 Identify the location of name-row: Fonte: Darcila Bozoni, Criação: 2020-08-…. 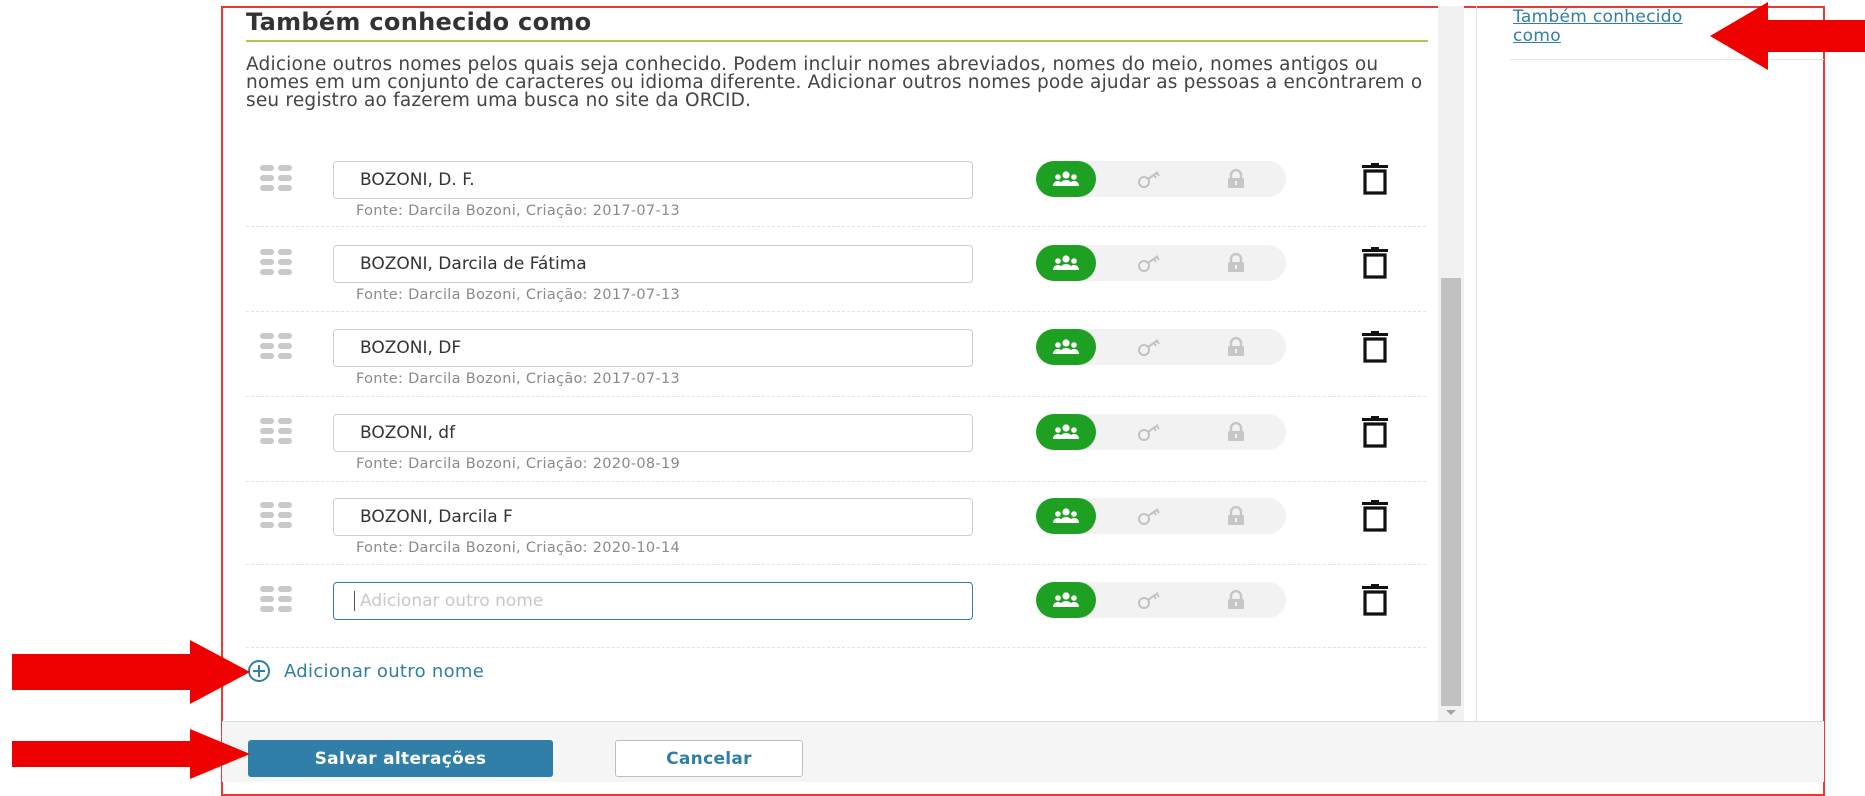
(836, 456).